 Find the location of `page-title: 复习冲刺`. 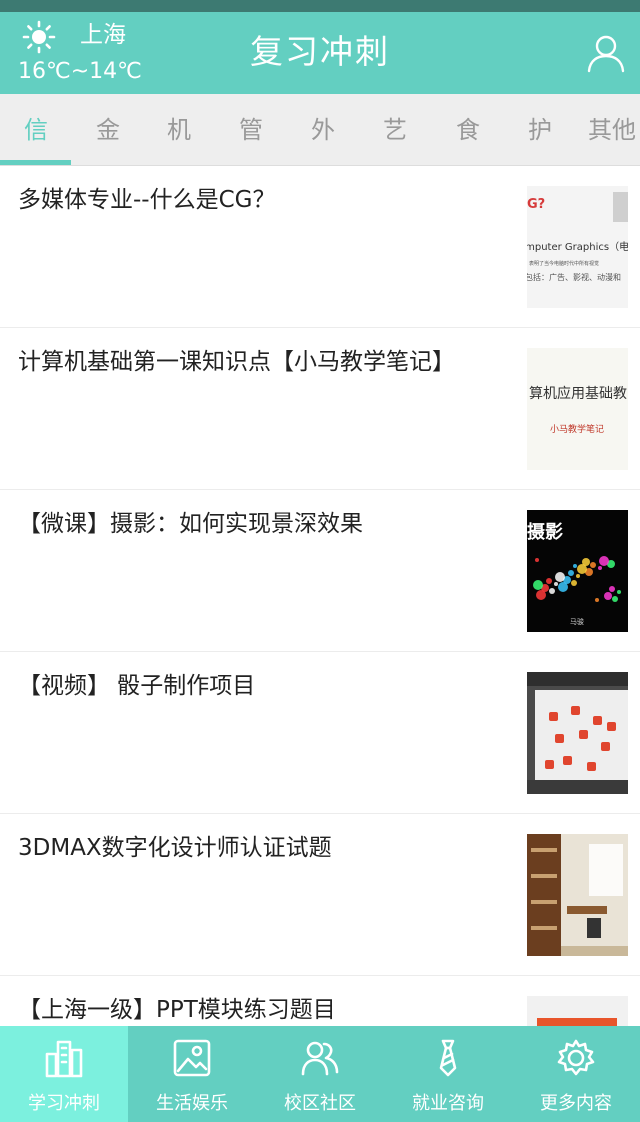

page-title: 复习冲刺 is located at coordinates (320, 51).